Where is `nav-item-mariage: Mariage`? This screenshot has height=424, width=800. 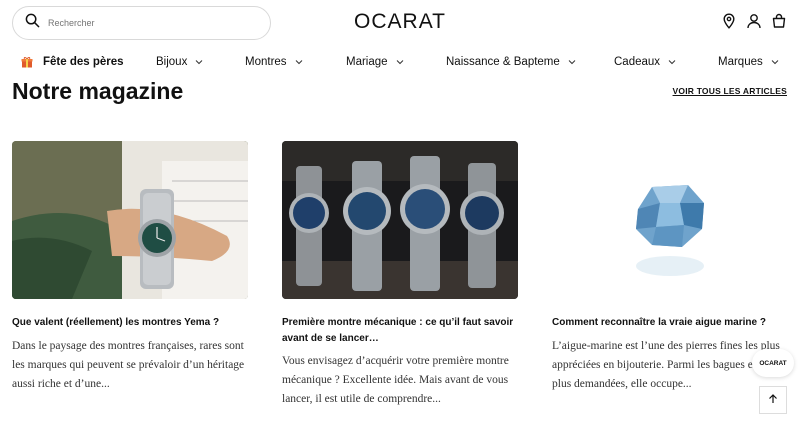 nav-item-mariage: Mariage is located at coordinates (375, 62).